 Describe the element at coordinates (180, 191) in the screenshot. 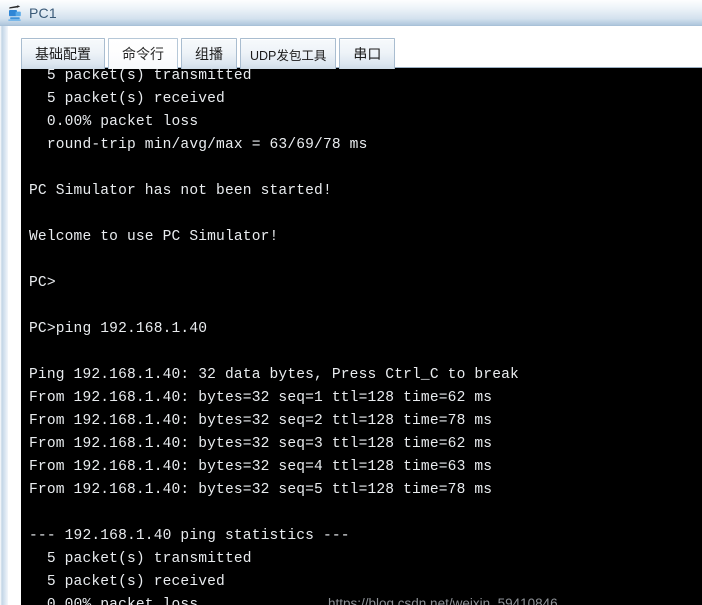

I see `terminal-line: PC Simulator has not been started!` at that location.